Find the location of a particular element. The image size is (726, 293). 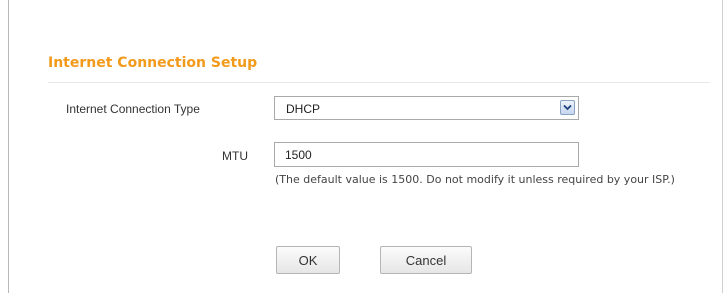

mtu-input is located at coordinates (426, 154).